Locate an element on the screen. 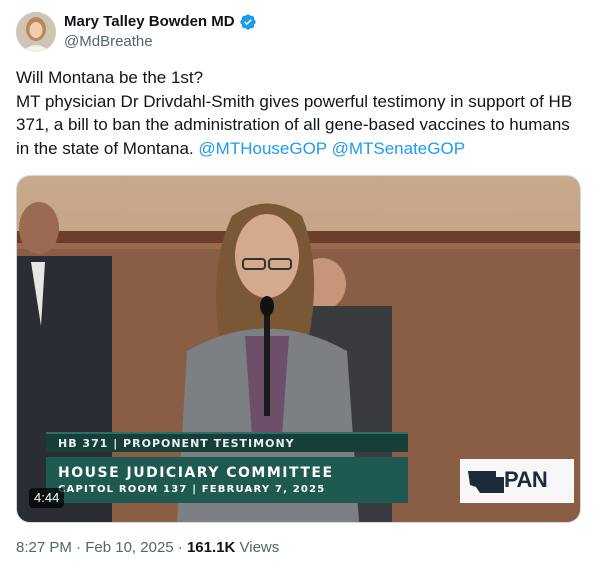 Image resolution: width=611 pixels, height=575 pixels. lower-third-subtitle: CAPITOL ROOM 137 | FEBRUARY 7, 2025 is located at coordinates (192, 489).